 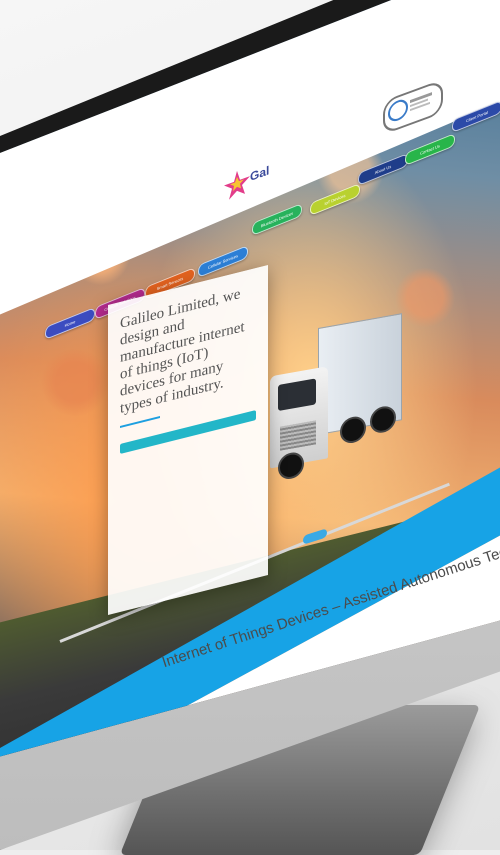 What do you see at coordinates (140, 421) in the screenshot?
I see `headline-underline` at bounding box center [140, 421].